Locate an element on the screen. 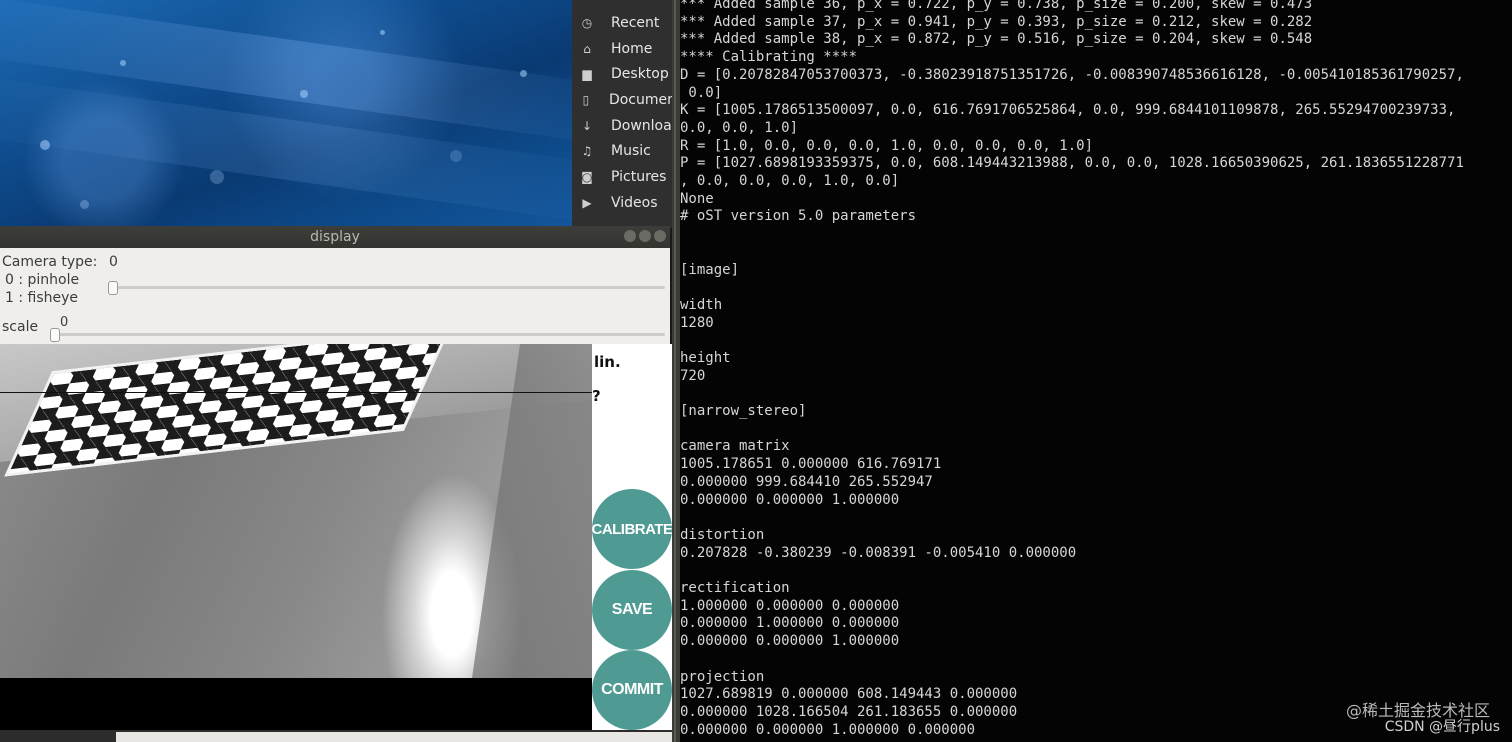  sidebar-item-label: Music is located at coordinates (631, 151).